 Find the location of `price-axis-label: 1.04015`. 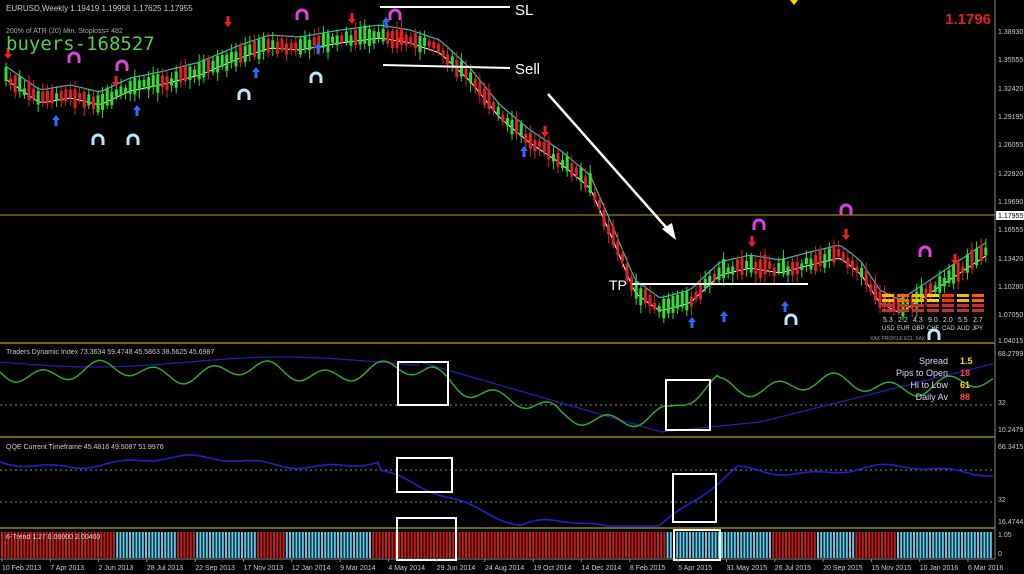

price-axis-label: 1.04015 is located at coordinates (1010, 341).